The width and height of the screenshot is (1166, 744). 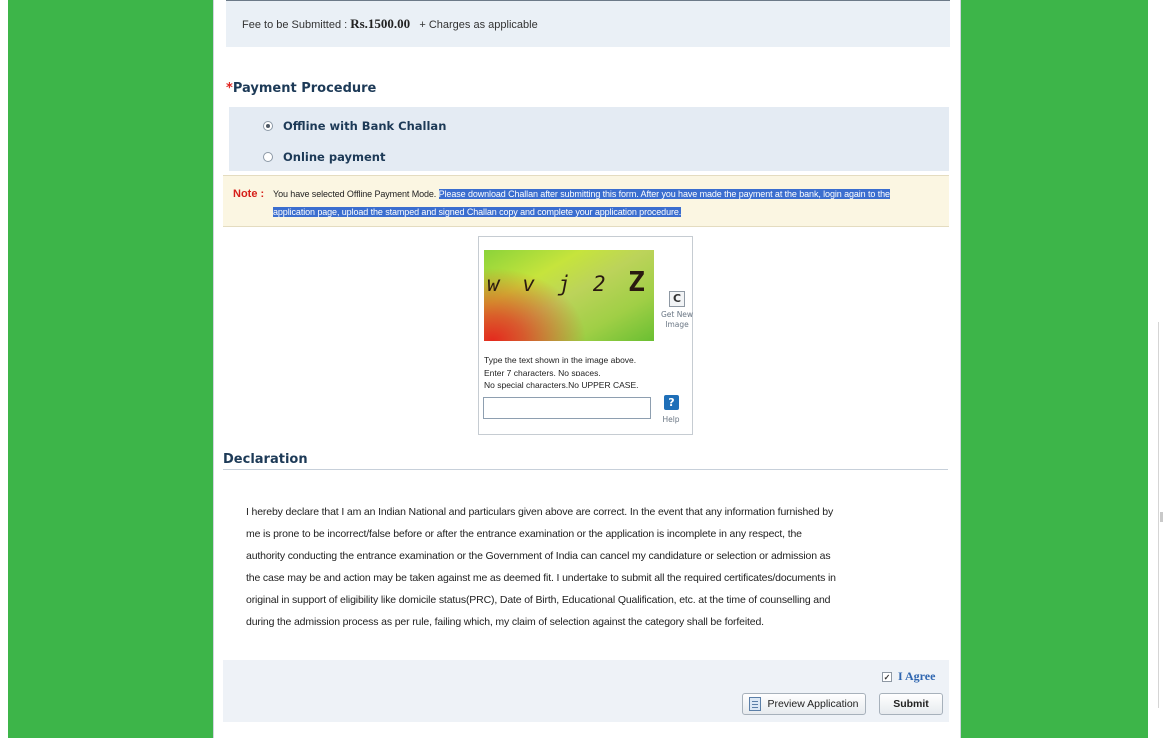 I want to click on refresh-label-line-1: Get New, so click(x=677, y=314).